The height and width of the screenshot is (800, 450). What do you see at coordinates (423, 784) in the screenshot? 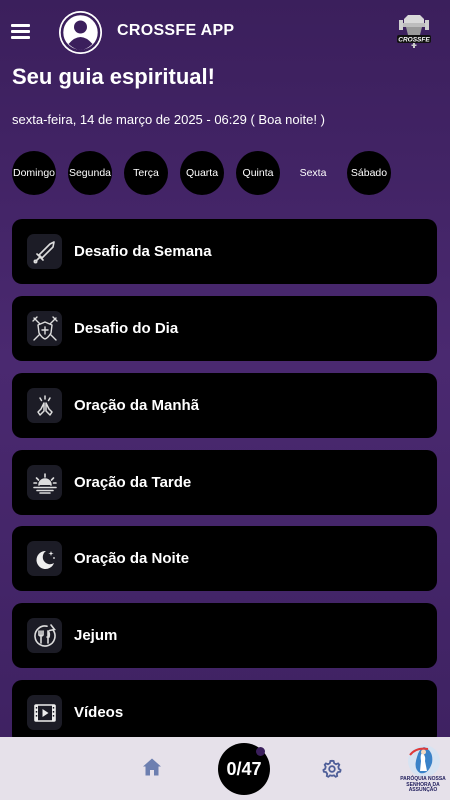
I see `parish-name: PARÓQUIA NOSSA SENHORA DA ASSUNÇÃO` at bounding box center [423, 784].